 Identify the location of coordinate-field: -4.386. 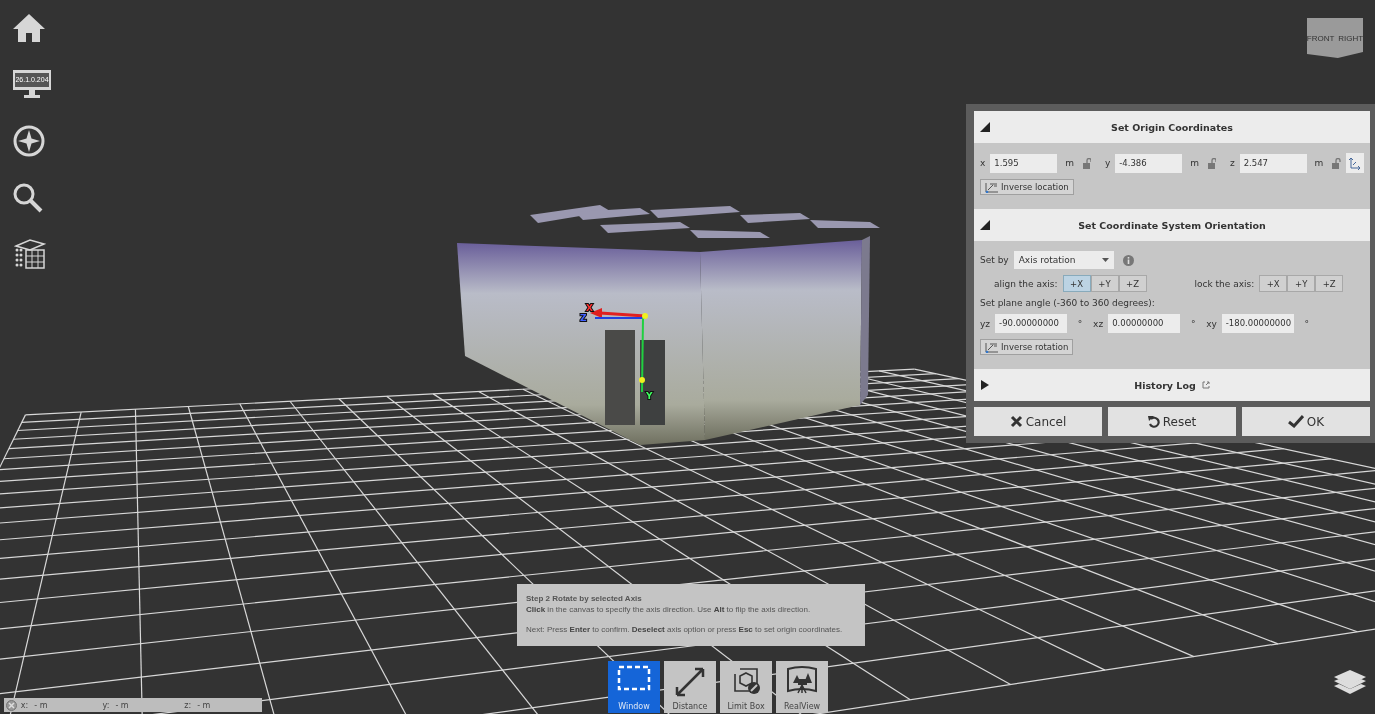
(1149, 163).